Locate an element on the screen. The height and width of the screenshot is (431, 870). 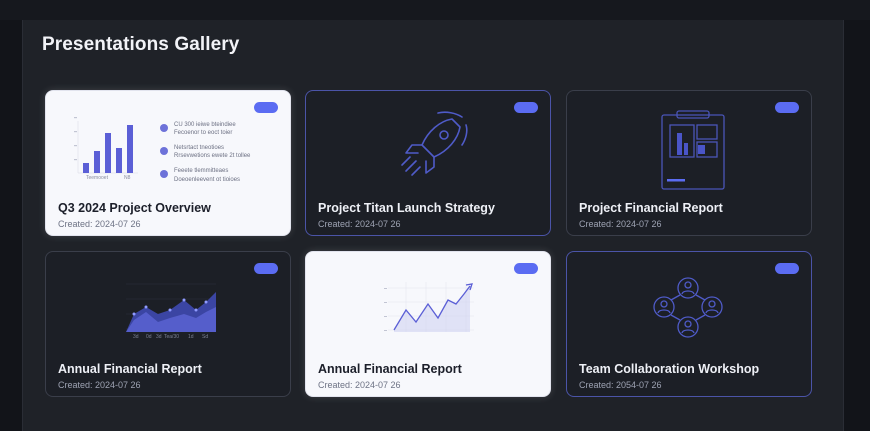
axis-label: 0d is located at coordinates (149, 337).